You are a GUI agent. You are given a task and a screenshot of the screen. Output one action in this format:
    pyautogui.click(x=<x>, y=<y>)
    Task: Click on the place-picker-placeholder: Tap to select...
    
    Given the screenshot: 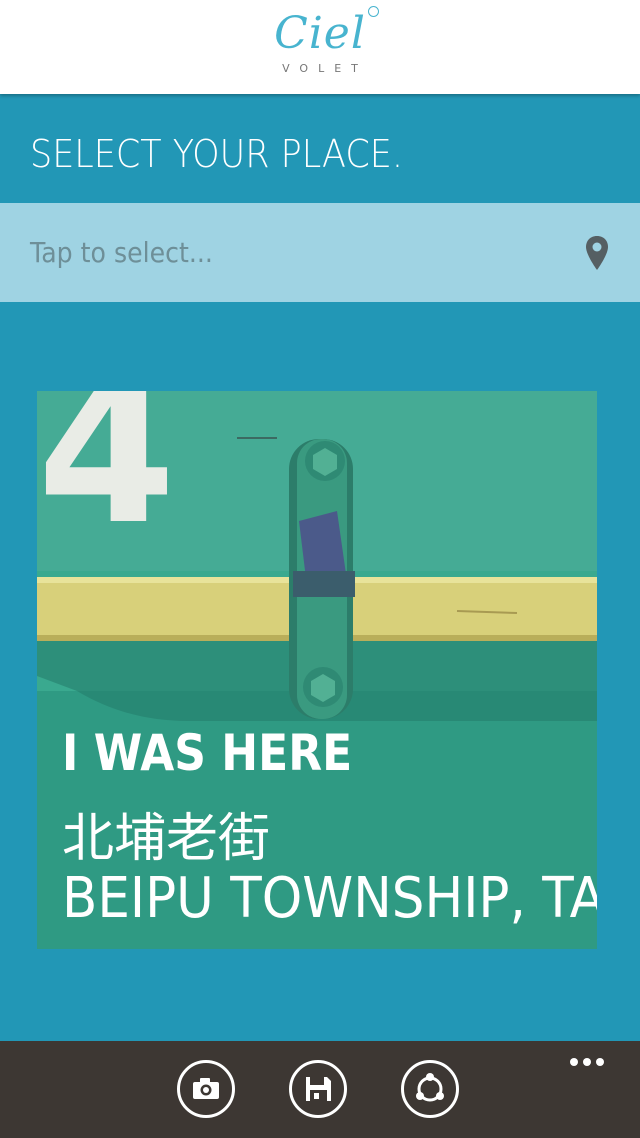 What is the action you would take?
    pyautogui.click(x=121, y=252)
    